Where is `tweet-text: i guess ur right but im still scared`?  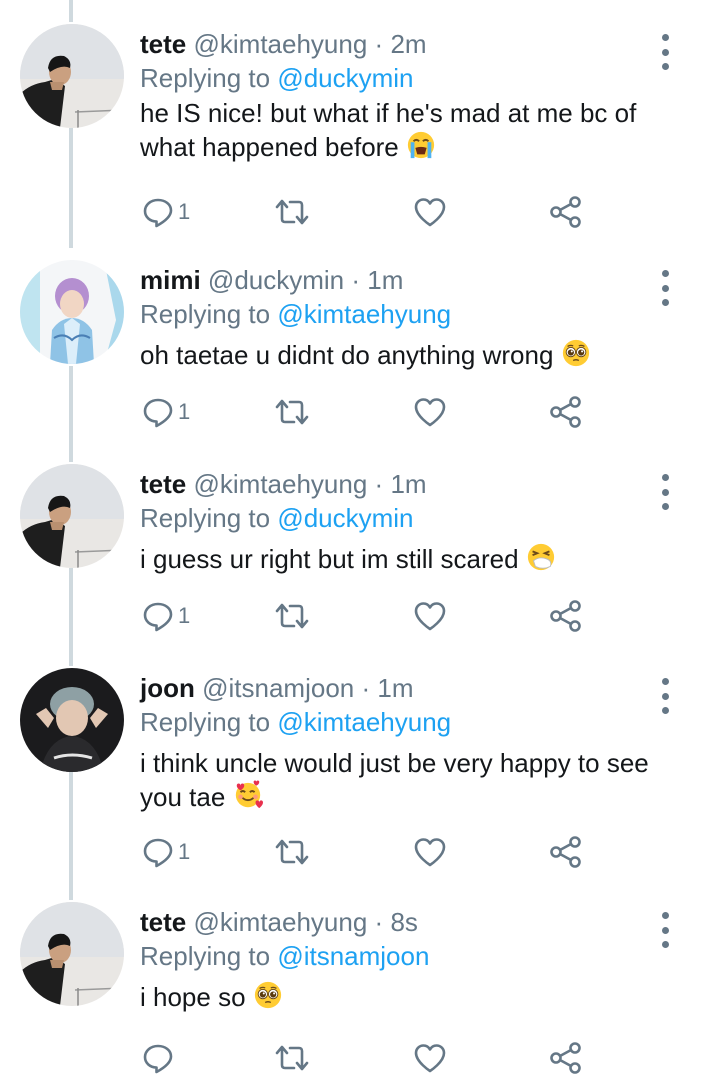 tweet-text: i guess ur right but im still scared is located at coordinates (412, 559).